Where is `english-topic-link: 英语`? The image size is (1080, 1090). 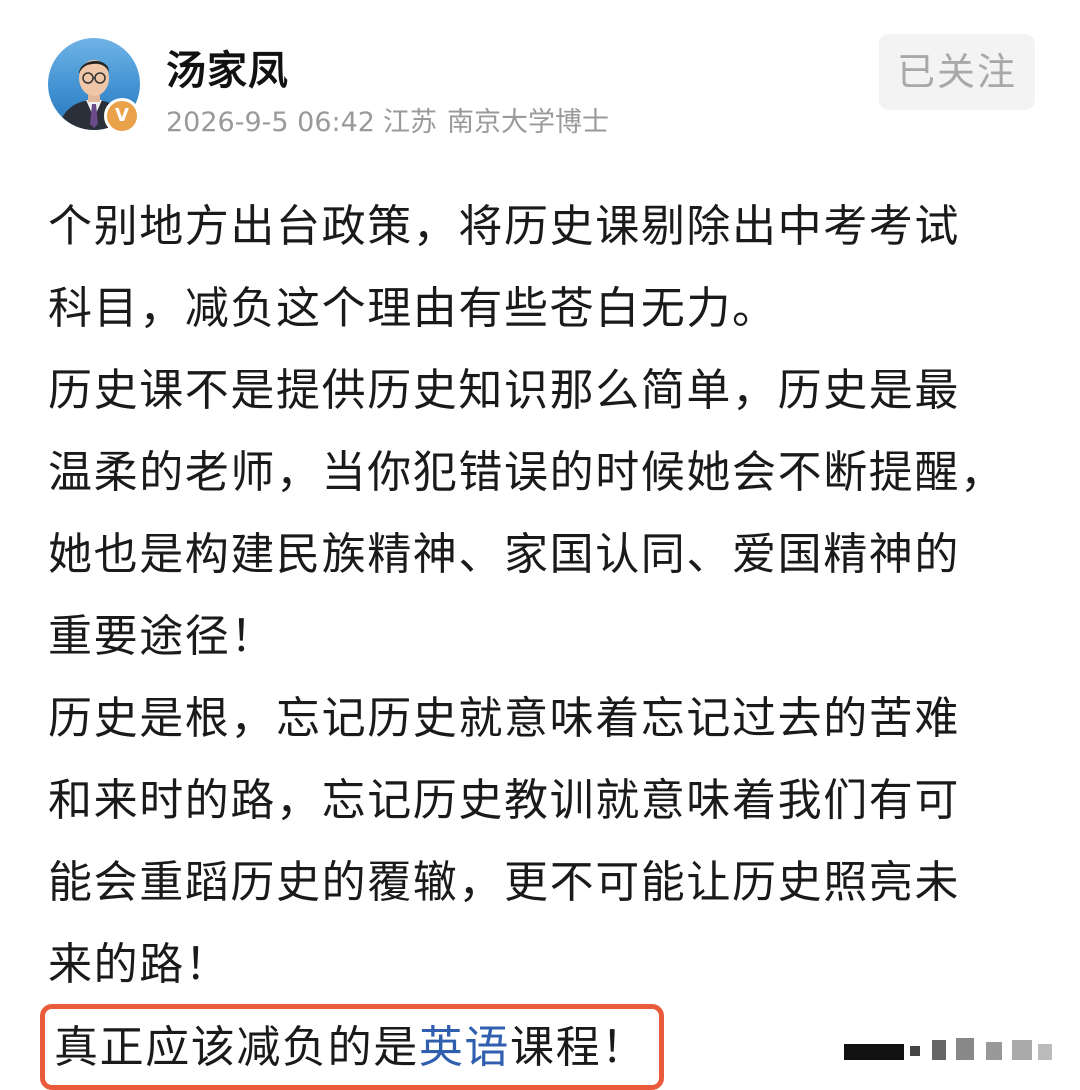
english-topic-link: 英语 is located at coordinates (464, 1047).